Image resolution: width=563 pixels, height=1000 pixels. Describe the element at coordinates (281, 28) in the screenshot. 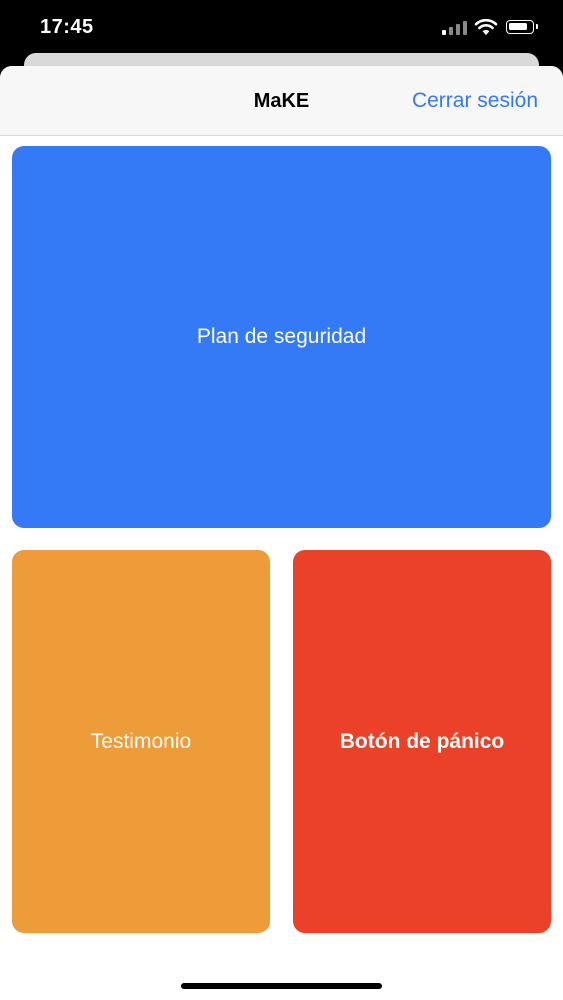

I see `status-bar: 17:45` at that location.